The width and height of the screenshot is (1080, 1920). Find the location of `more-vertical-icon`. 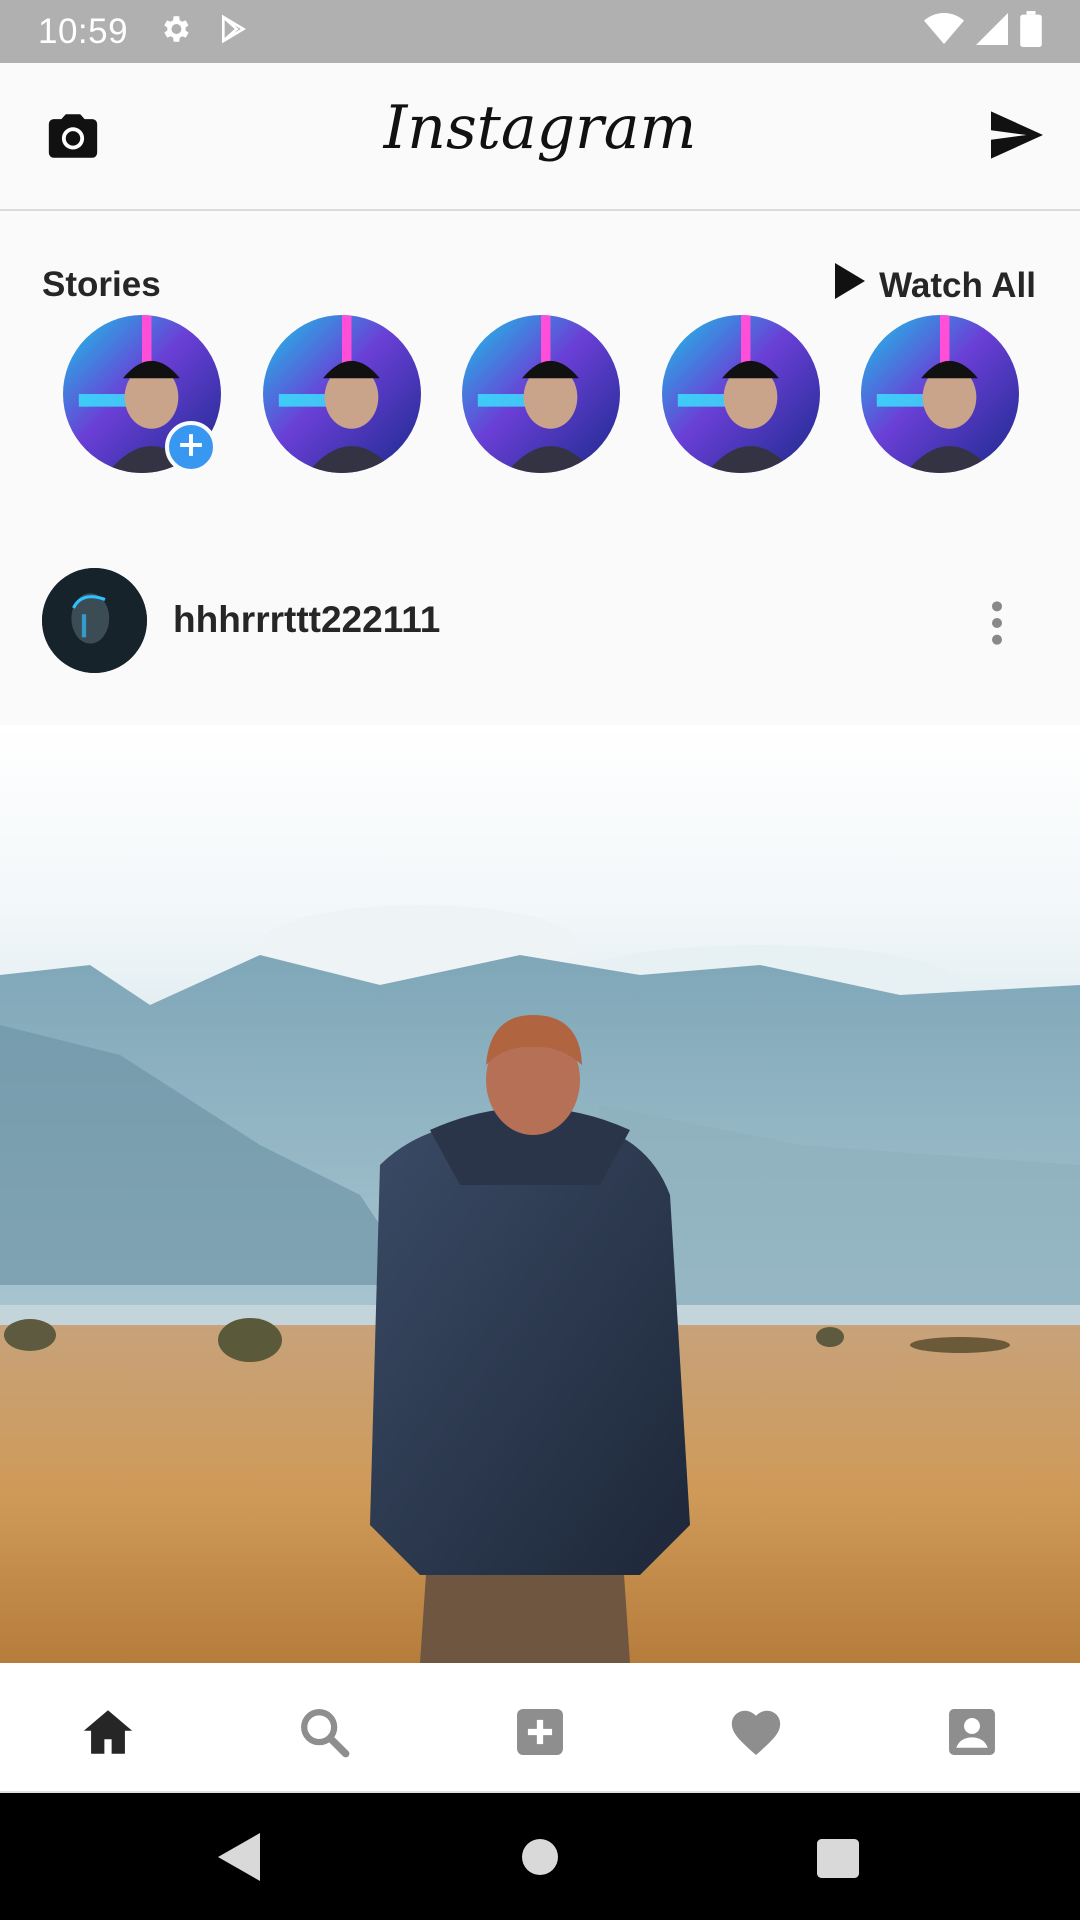

more-vertical-icon is located at coordinates (997, 623).